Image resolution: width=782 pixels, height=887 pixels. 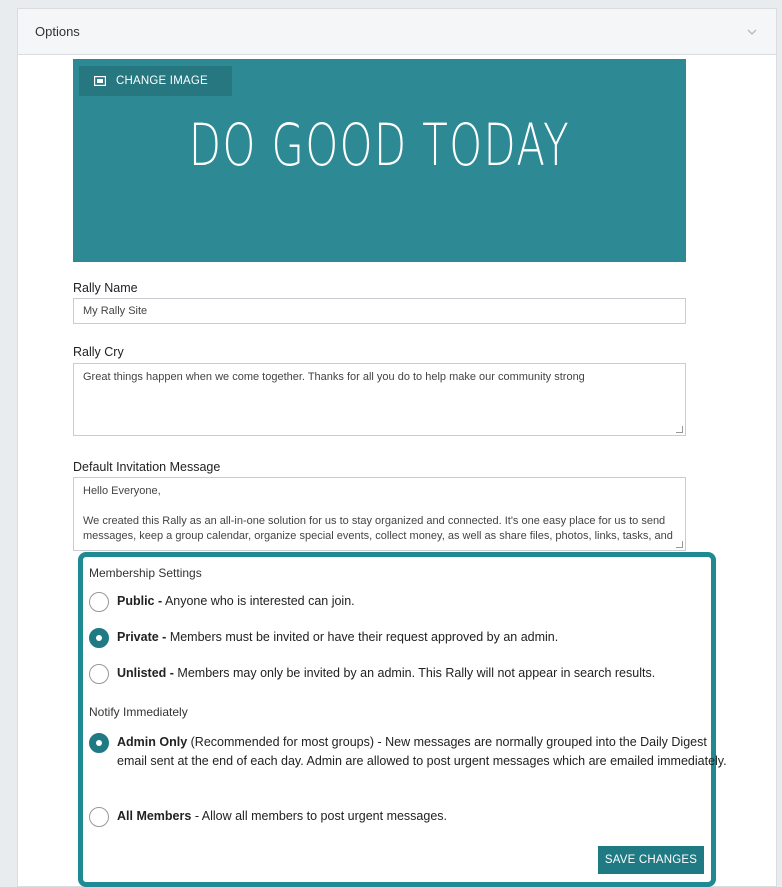 What do you see at coordinates (651, 860) in the screenshot?
I see `save-changes-button: SAVE CHANGES` at bounding box center [651, 860].